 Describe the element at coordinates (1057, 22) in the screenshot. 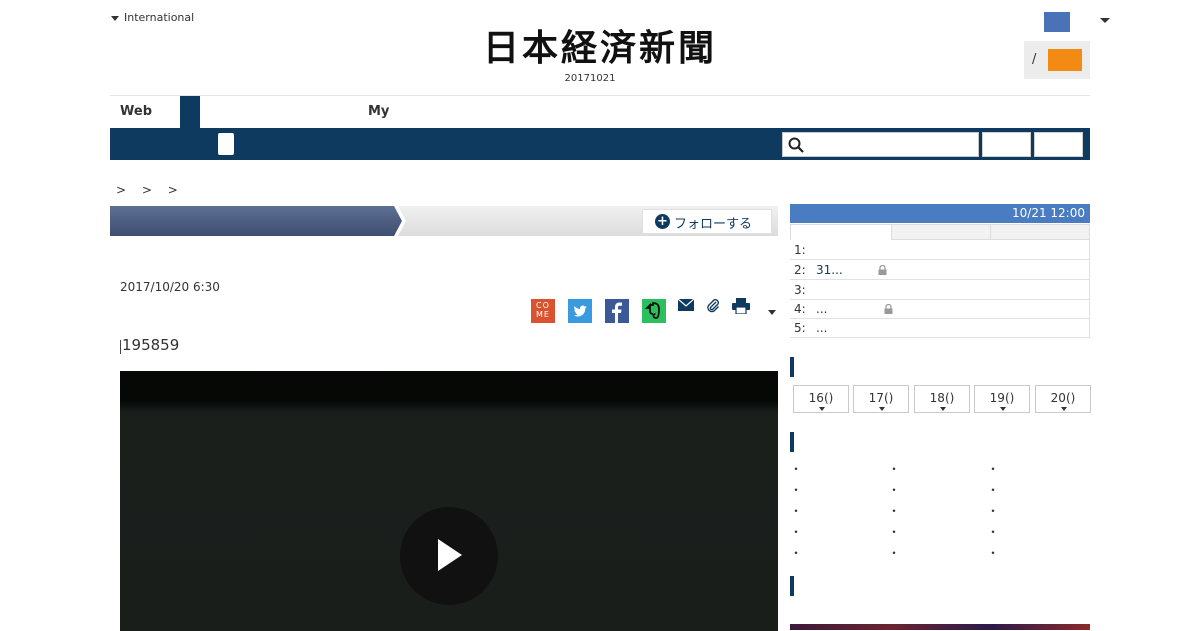

I see `flag-button` at that location.